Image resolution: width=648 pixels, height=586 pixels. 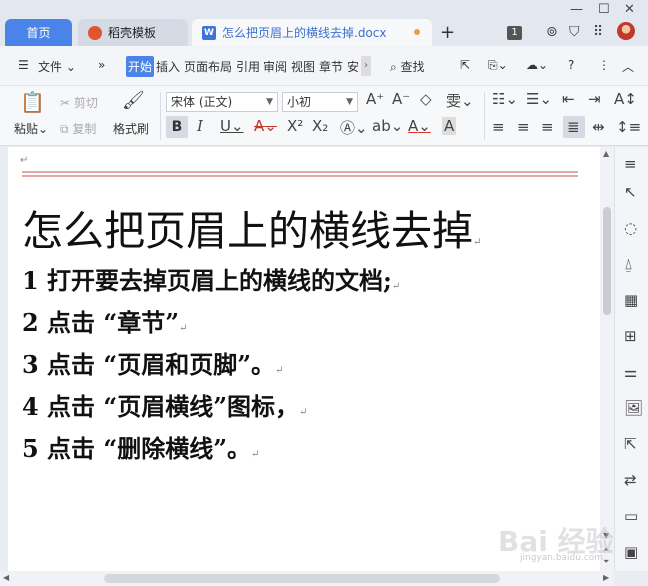 What do you see at coordinates (460, 100) in the screenshot?
I see `pinyin-guide-icon: 雯⌄` at bounding box center [460, 100].